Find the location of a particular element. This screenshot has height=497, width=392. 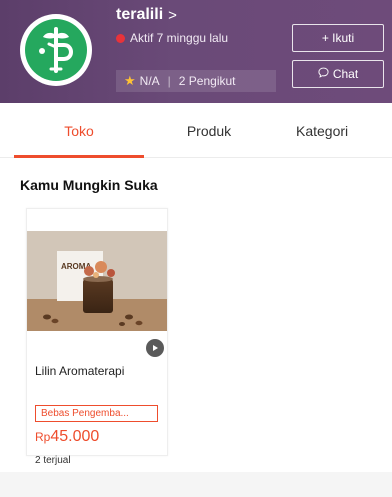

follow-button: + Ikuti is located at coordinates (338, 38).